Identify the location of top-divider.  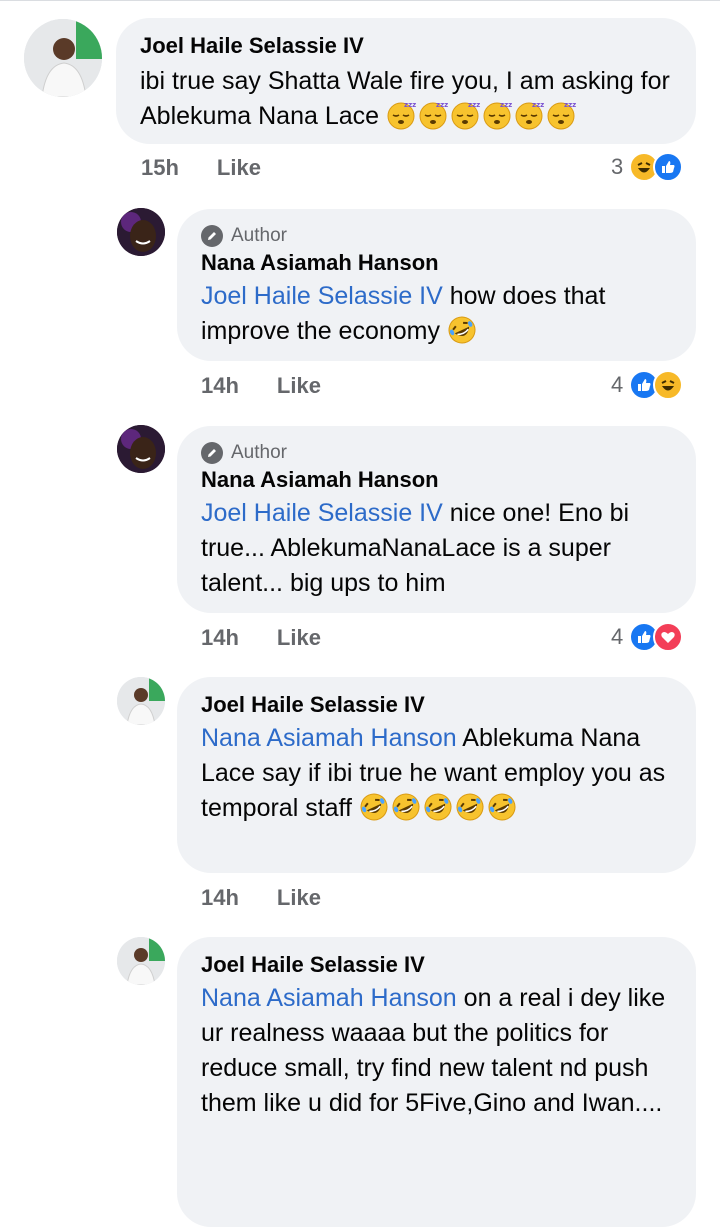
(360, 3).